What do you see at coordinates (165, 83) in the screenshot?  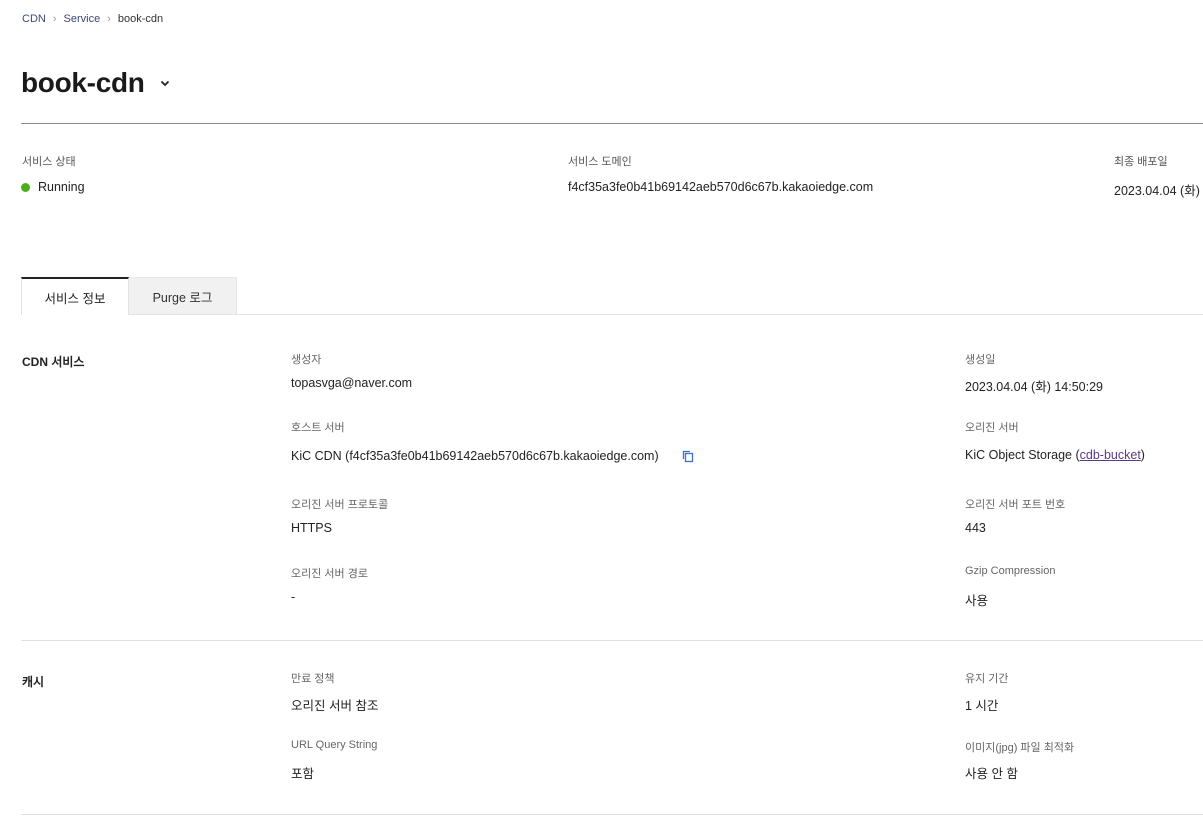 I see `chevron-down-icon` at bounding box center [165, 83].